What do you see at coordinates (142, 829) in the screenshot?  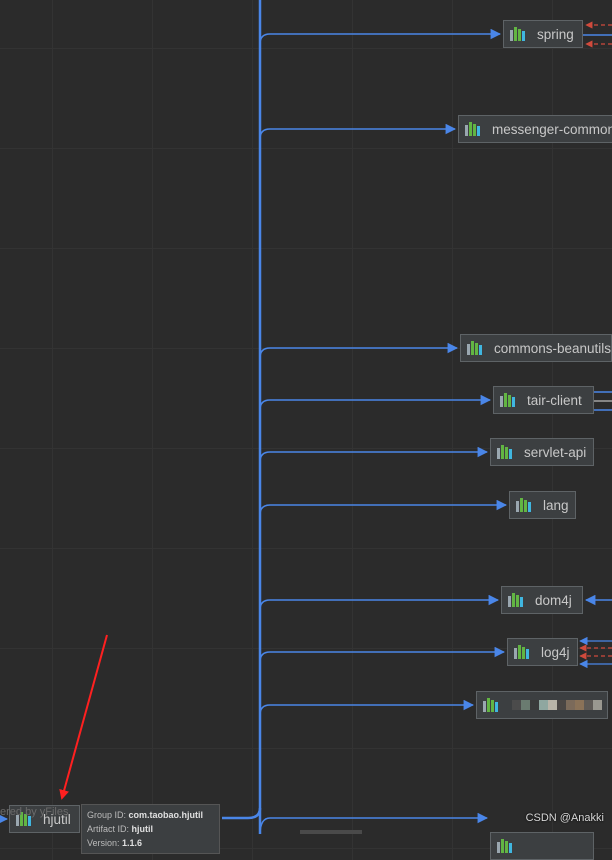 I see `tooltip-artifact-value: hjutil` at bounding box center [142, 829].